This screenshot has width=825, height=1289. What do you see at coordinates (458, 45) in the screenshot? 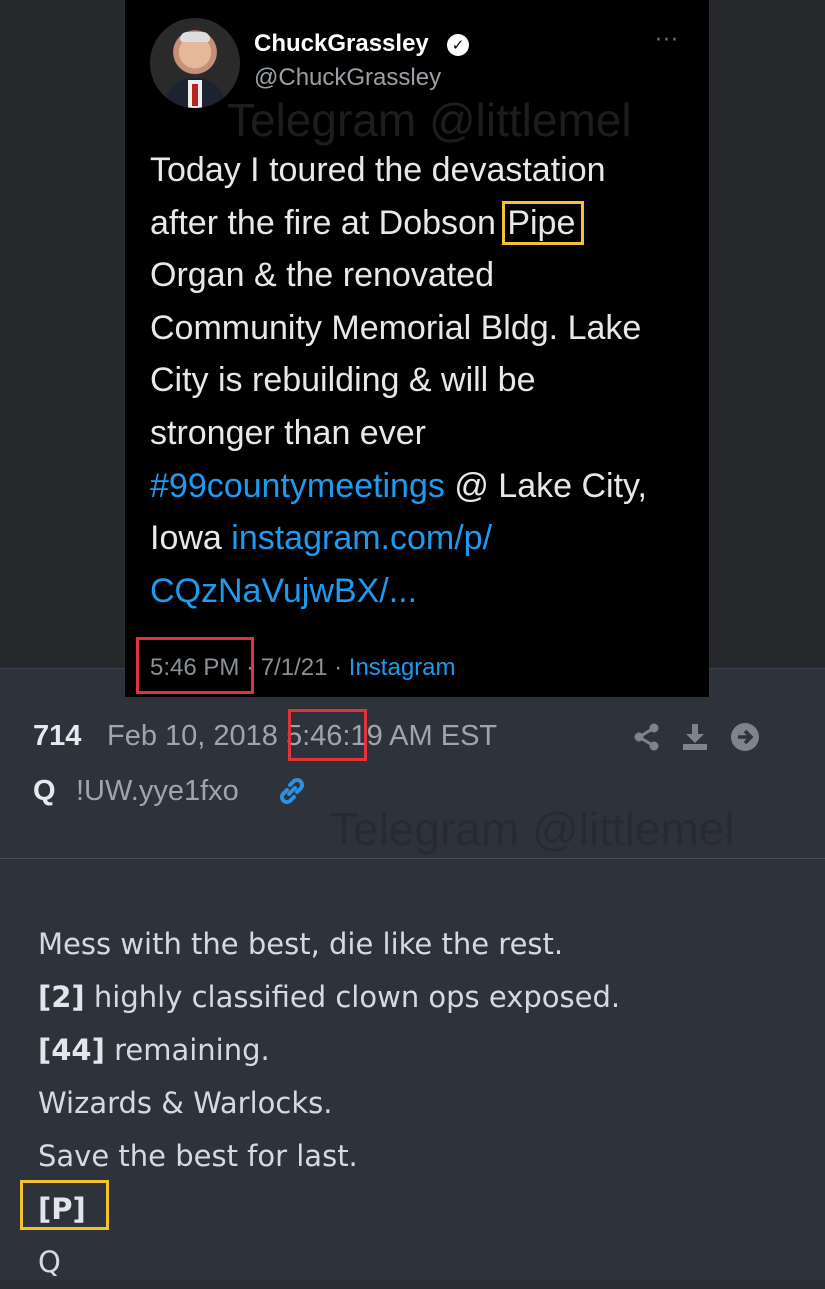
I see `verified-badge-icon: ✓` at bounding box center [458, 45].